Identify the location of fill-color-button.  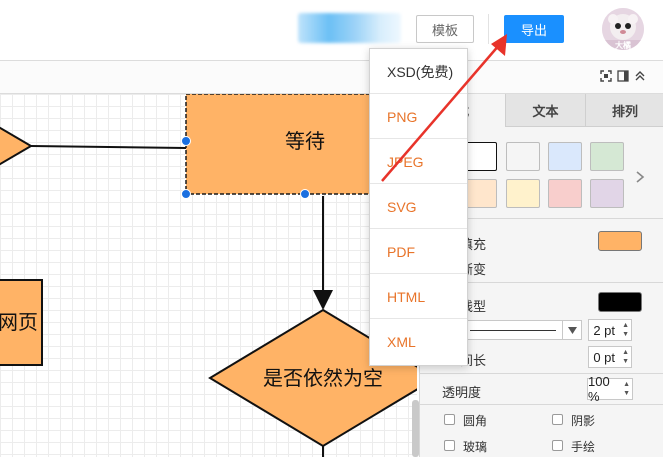
(620, 241).